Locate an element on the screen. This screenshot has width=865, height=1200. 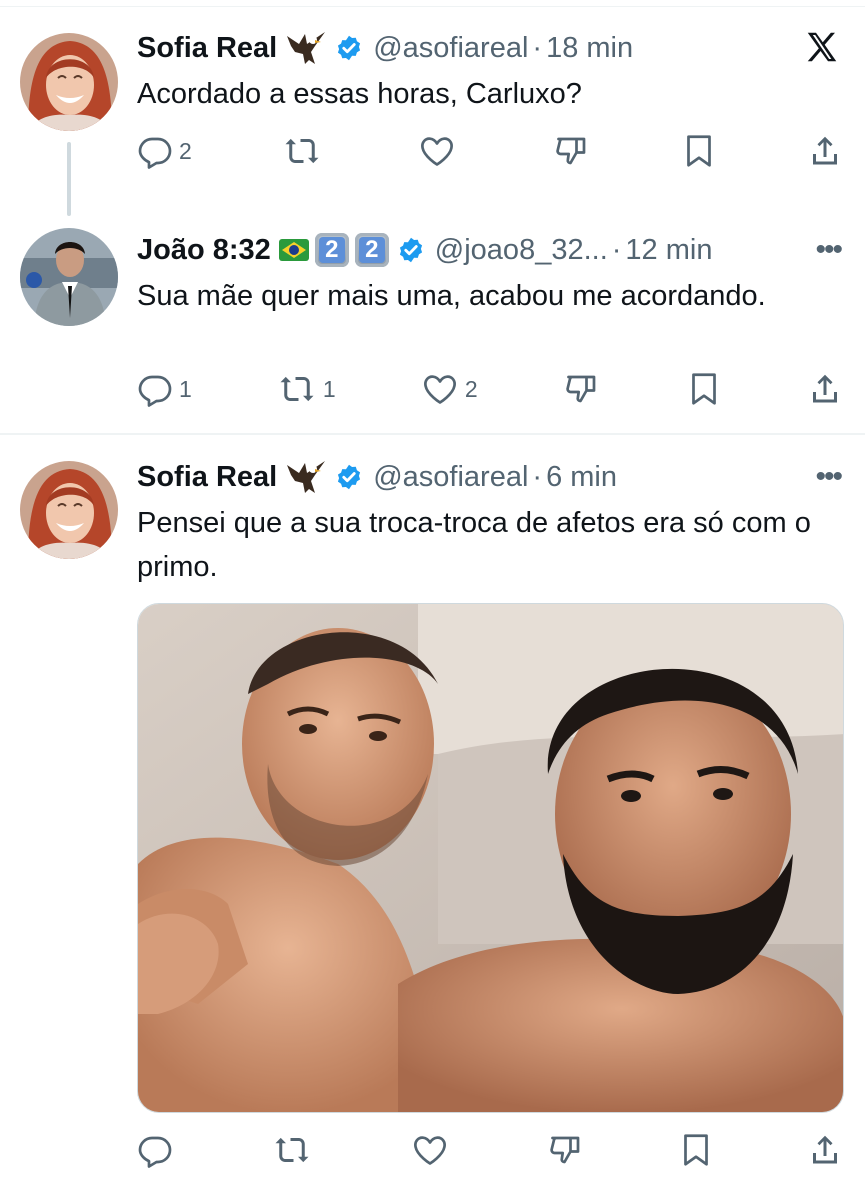
reply-count: 1 is located at coordinates (185, 388).